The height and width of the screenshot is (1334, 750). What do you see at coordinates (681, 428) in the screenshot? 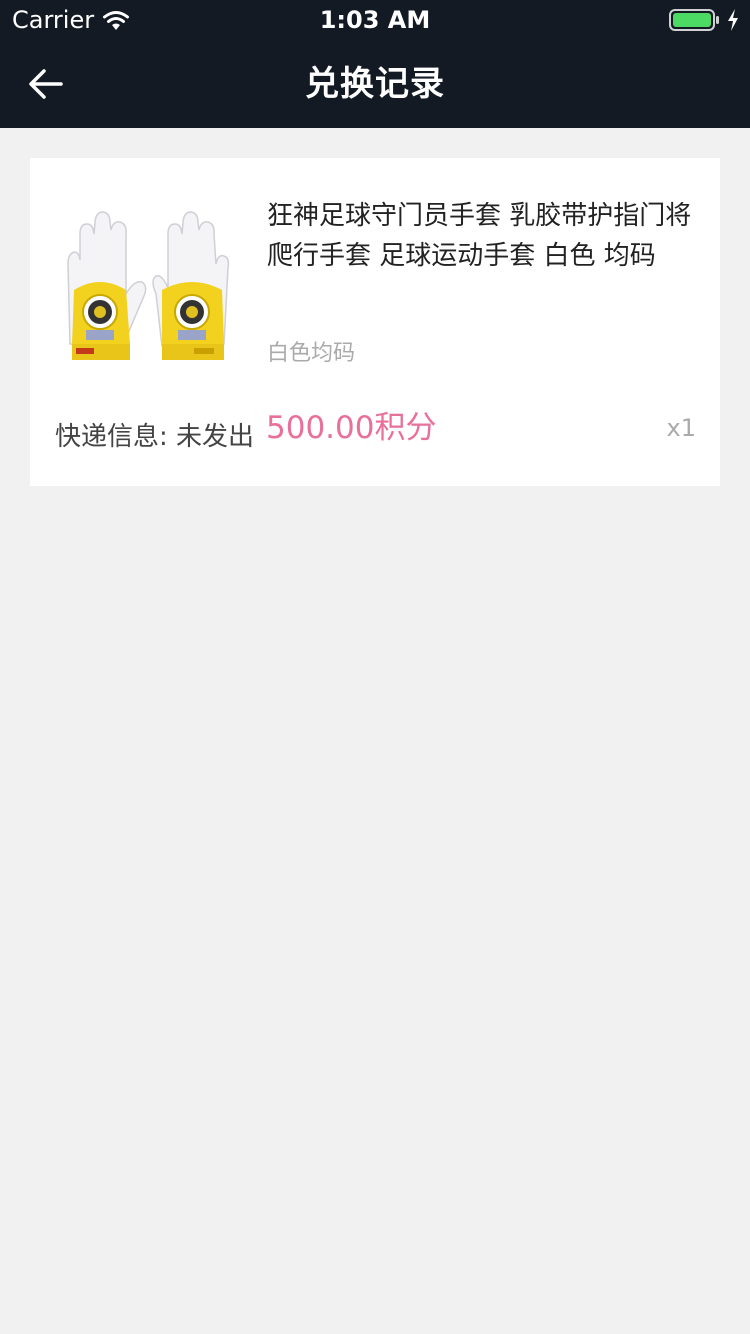
I see `quantity: x1` at bounding box center [681, 428].